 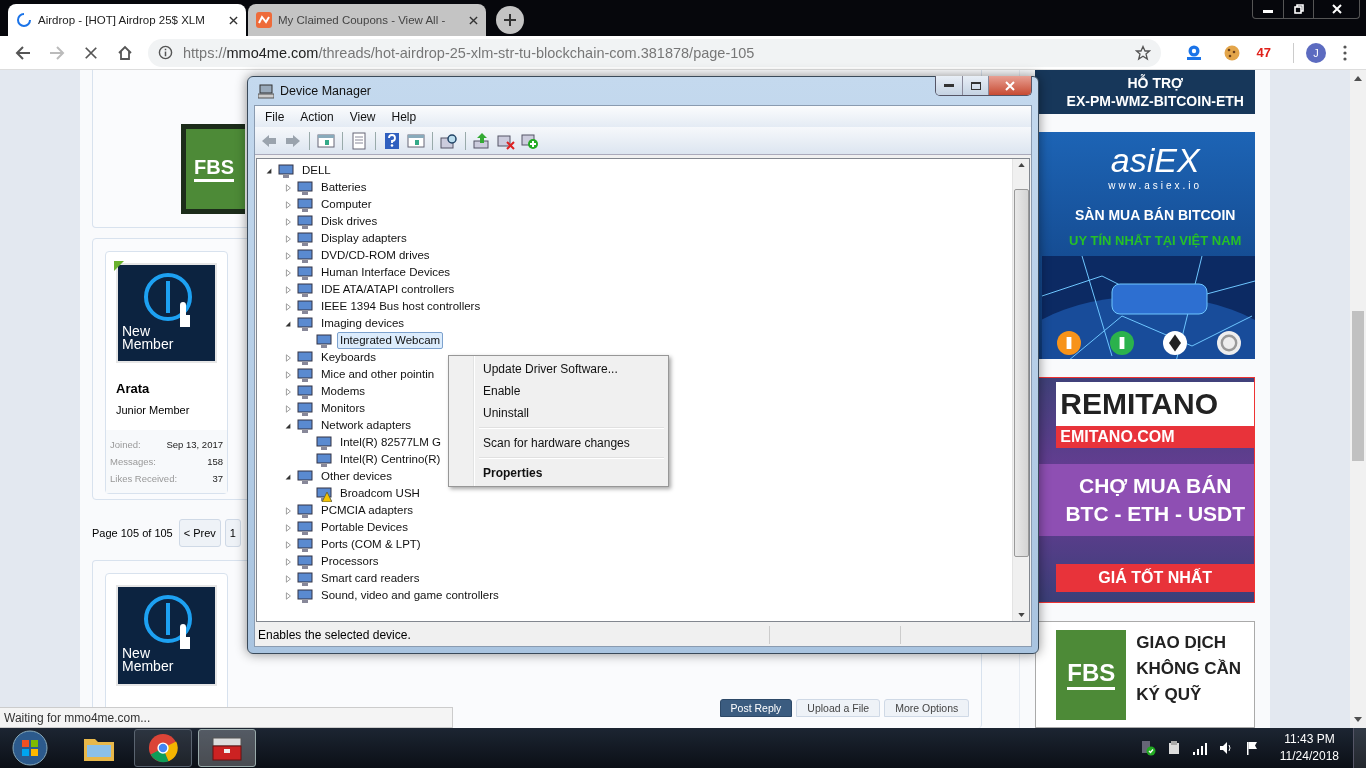 What do you see at coordinates (213, 169) in the screenshot?
I see `fbs-banner: FBS` at bounding box center [213, 169].